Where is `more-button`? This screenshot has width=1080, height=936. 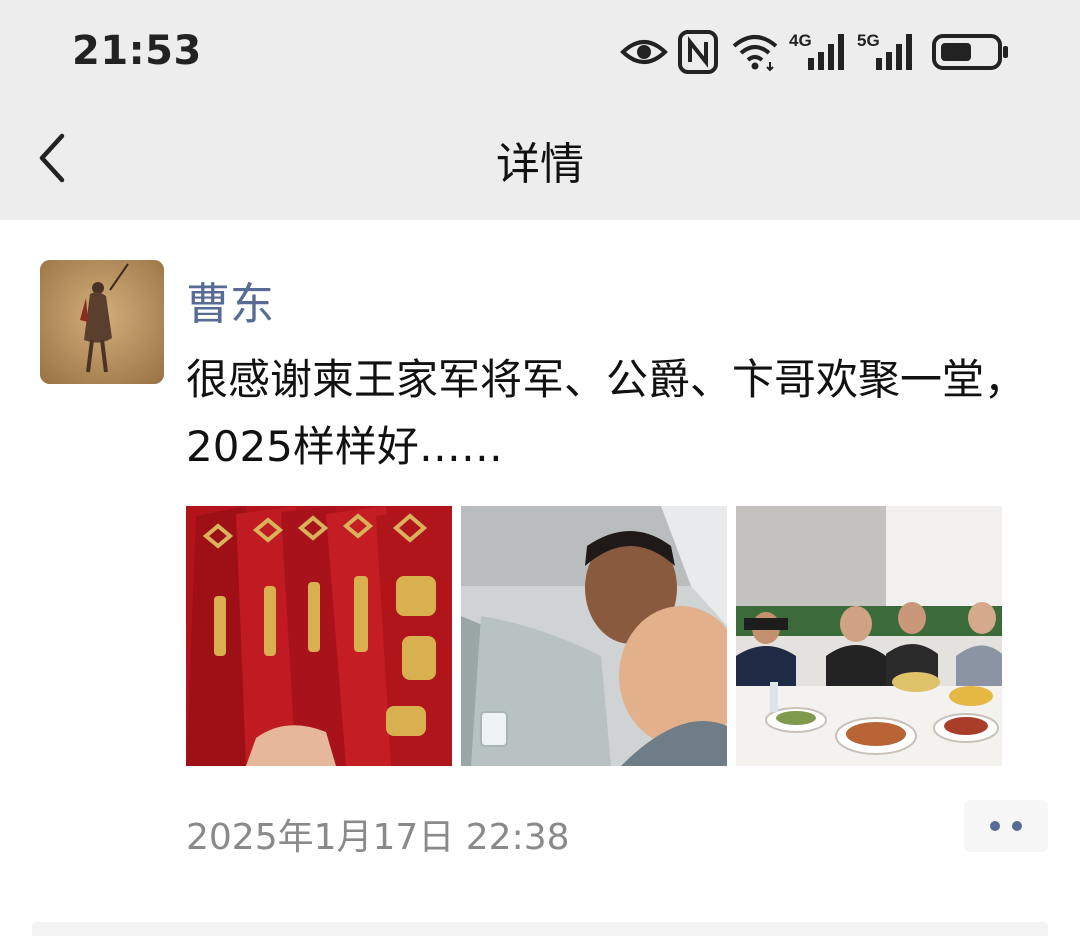
more-button is located at coordinates (1006, 826).